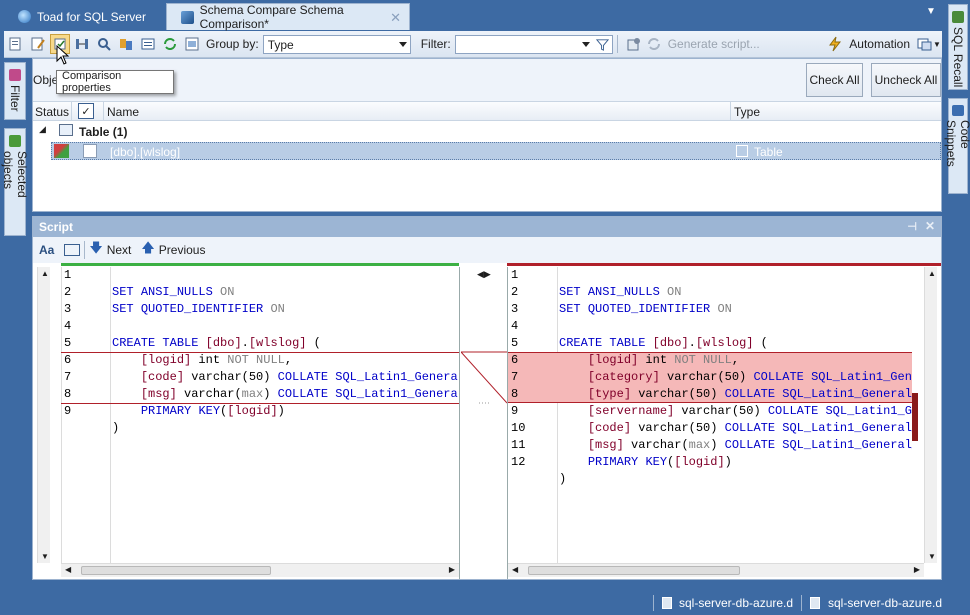 The height and width of the screenshot is (615, 970). I want to click on tab-toad-for-sql-server: Toad for SQL Server, so click(83, 16).